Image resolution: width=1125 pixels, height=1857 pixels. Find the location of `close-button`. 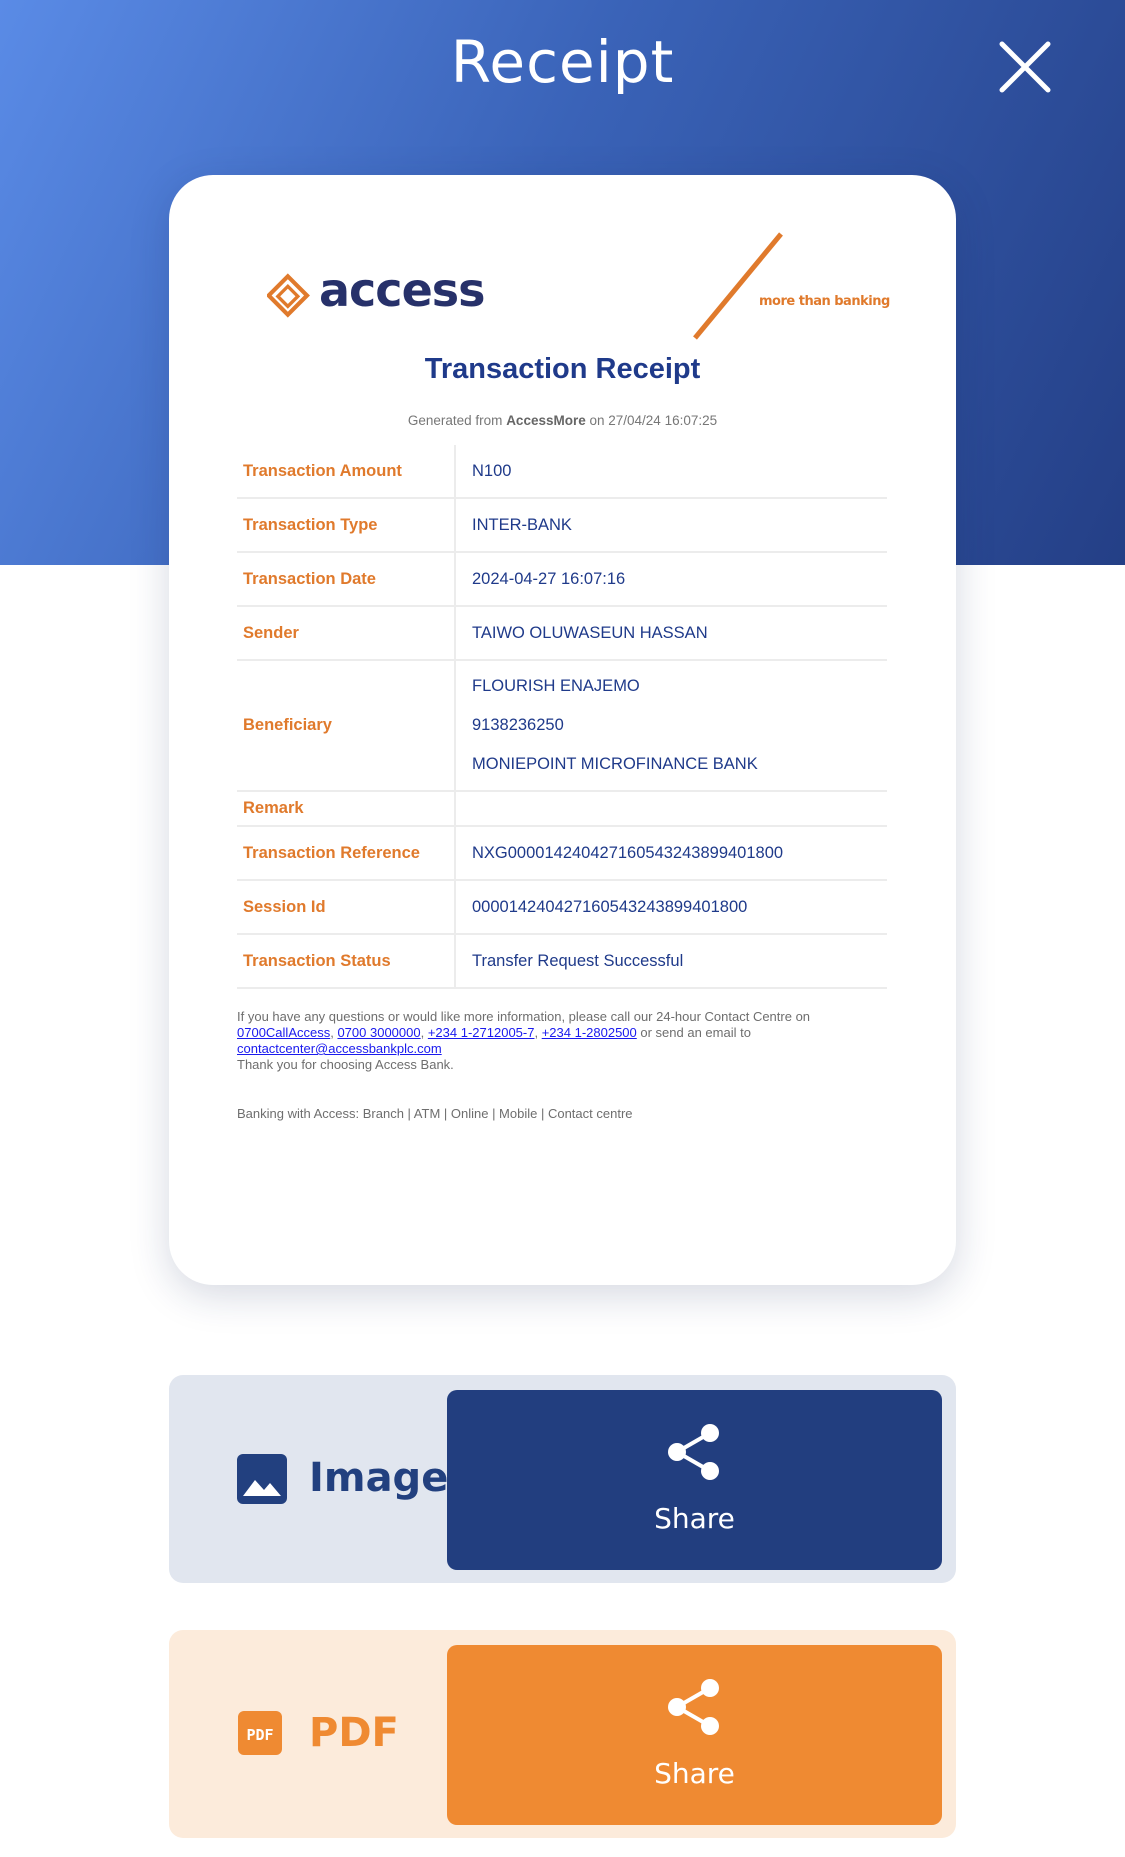

close-button is located at coordinates (1025, 67).